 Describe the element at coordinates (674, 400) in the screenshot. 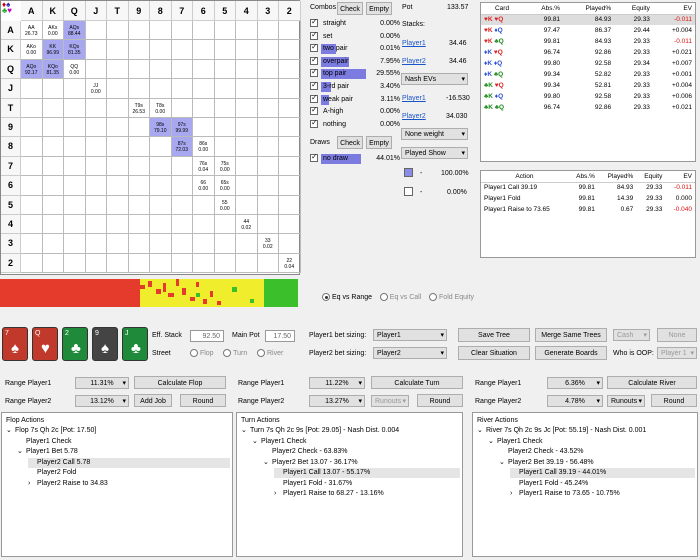

I see `river-round-button: Round` at that location.